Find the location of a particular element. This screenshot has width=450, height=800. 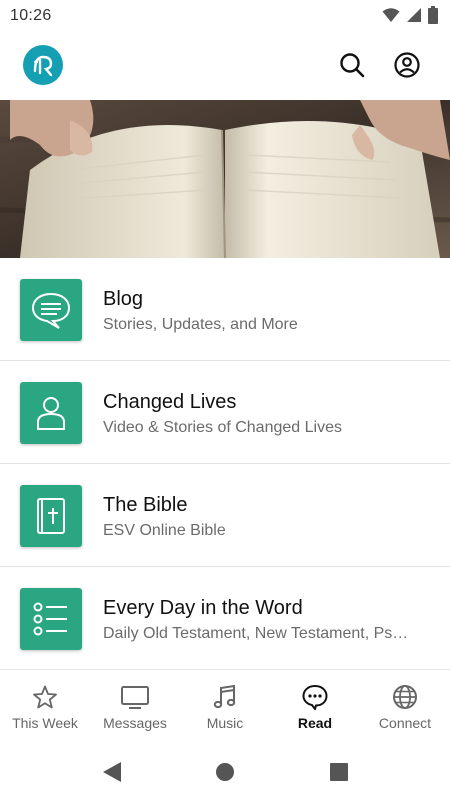

list-icon is located at coordinates (50, 619).